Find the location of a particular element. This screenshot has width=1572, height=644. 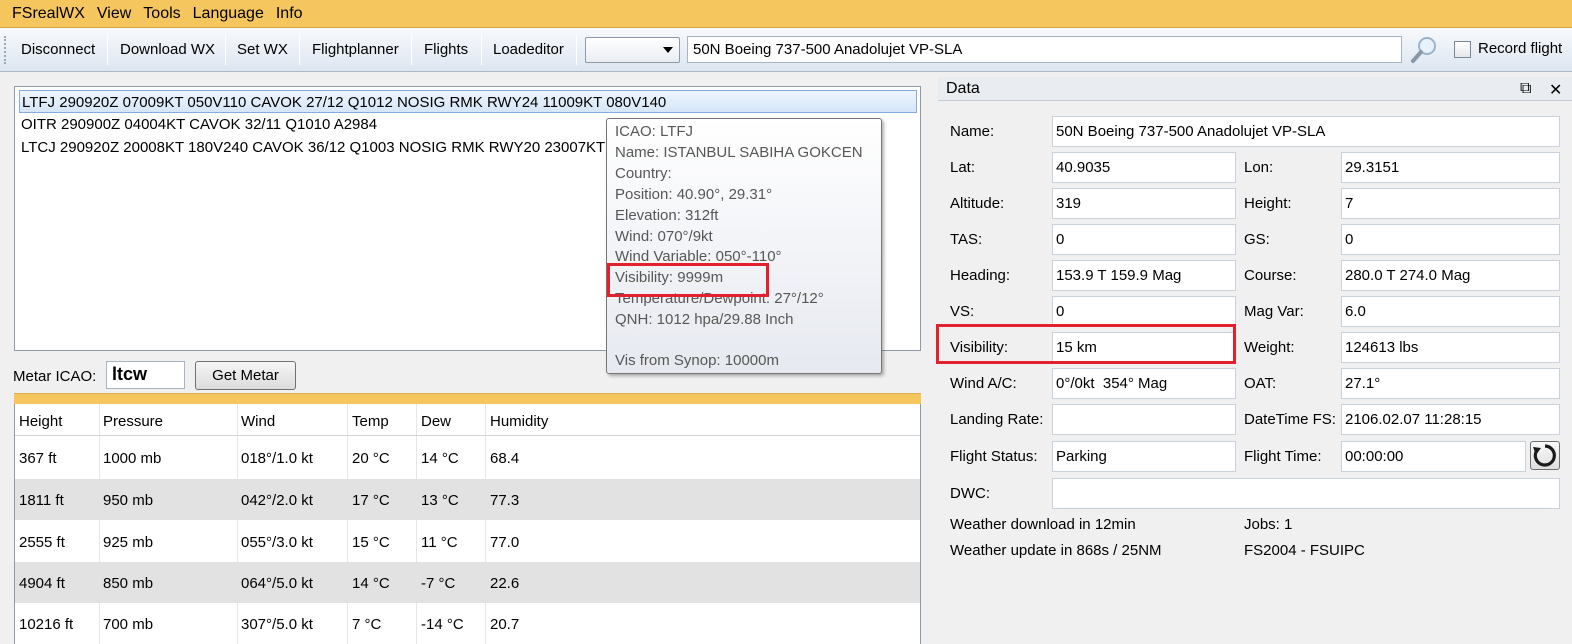

weight-field: 124613 lbs is located at coordinates (1450, 347).